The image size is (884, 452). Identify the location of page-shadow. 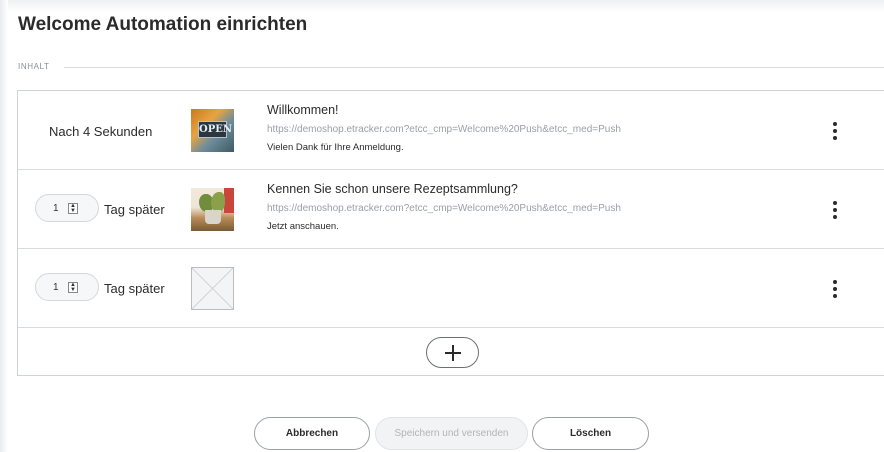
(442, 6).